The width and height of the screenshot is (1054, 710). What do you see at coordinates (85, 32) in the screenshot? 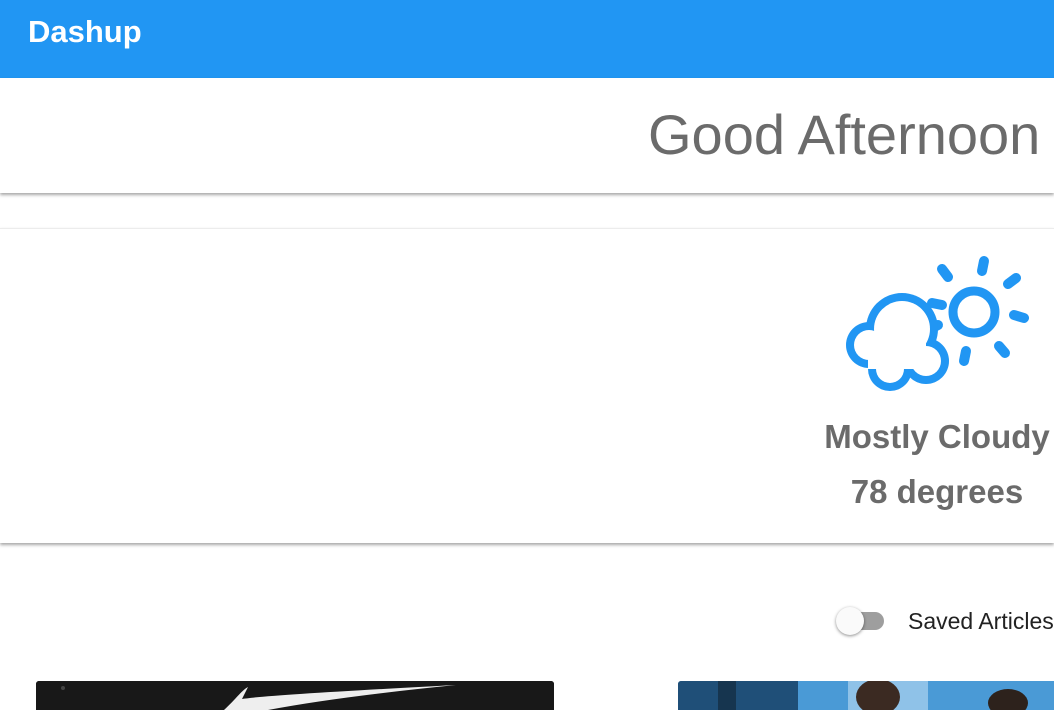
I see `app-title: Dashup` at bounding box center [85, 32].